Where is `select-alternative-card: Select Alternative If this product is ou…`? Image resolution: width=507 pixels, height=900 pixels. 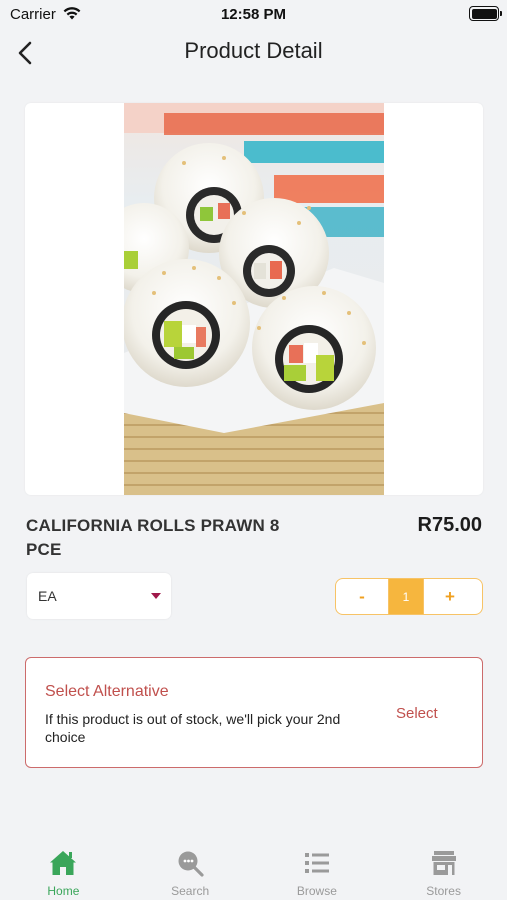
select-alternative-card: Select Alternative If this product is ou… is located at coordinates (254, 712).